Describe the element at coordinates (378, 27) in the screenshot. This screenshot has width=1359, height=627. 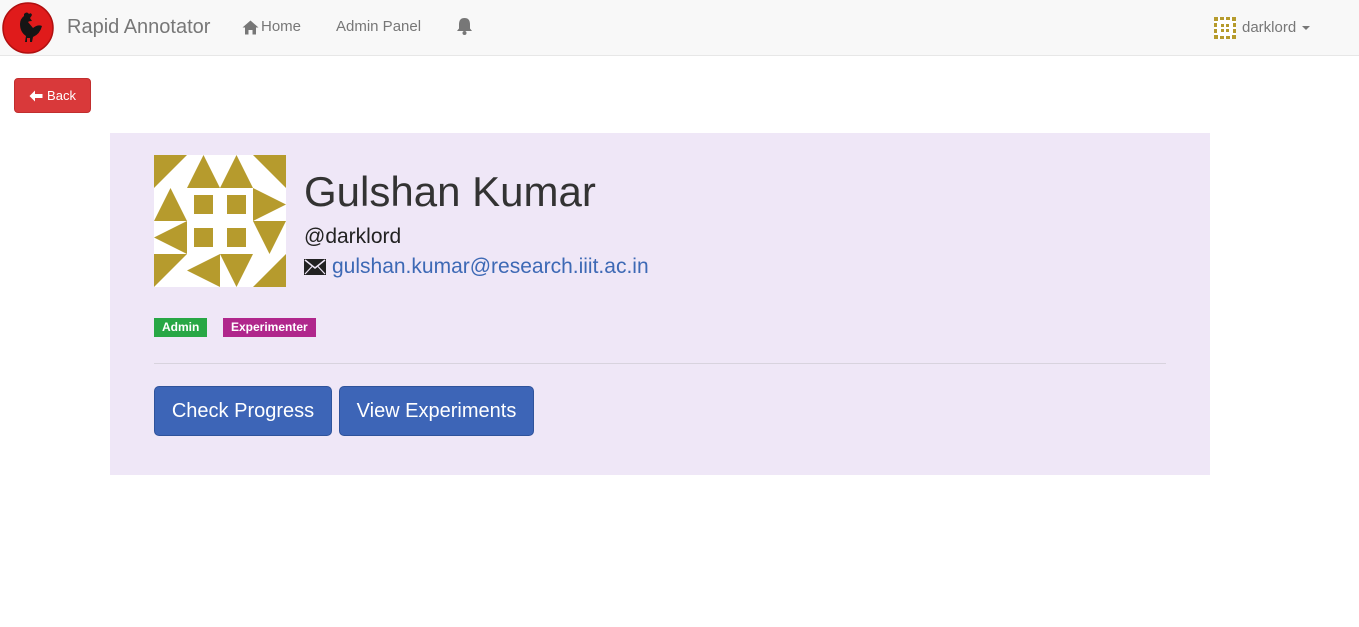
I see `nav-admin-panel: Admin Panel` at that location.